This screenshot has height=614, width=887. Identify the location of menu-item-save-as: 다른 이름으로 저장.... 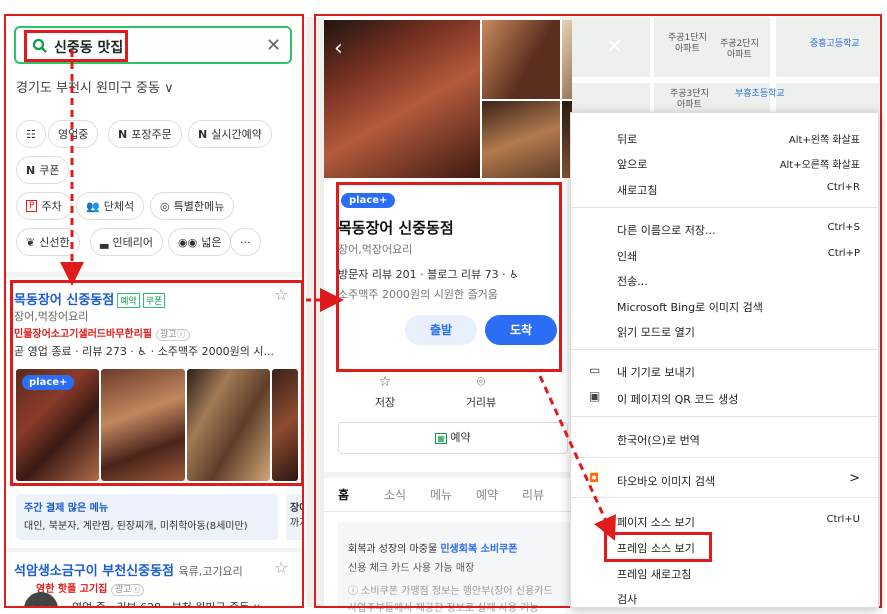
(666, 230).